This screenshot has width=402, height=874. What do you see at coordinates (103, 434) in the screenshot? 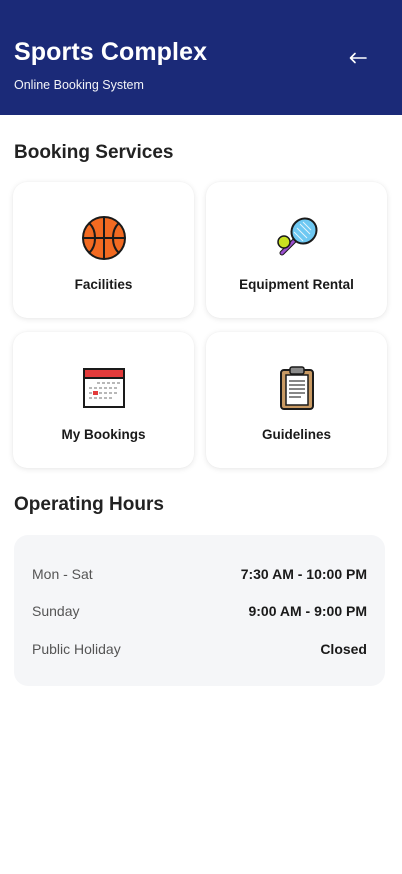
I see `my-bookings-label: My Bookings` at bounding box center [103, 434].